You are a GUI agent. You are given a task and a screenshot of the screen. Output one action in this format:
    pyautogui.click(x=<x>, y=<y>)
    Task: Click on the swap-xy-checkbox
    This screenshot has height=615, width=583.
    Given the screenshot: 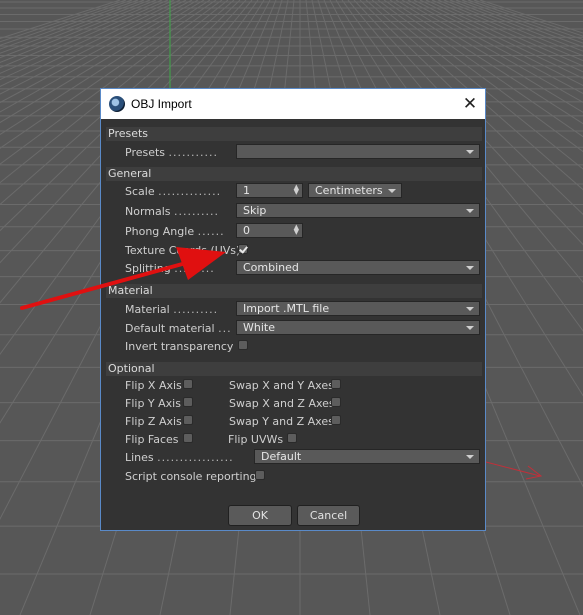 What is the action you would take?
    pyautogui.click(x=336, y=384)
    